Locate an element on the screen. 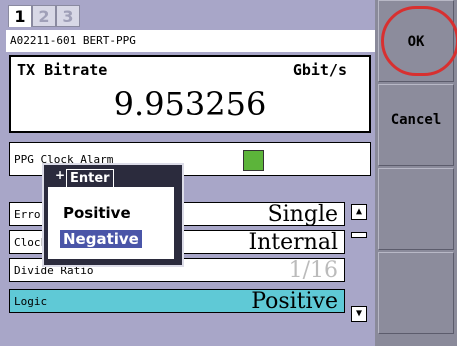 The height and width of the screenshot is (346, 457). cancel-label: Cancel is located at coordinates (416, 120).